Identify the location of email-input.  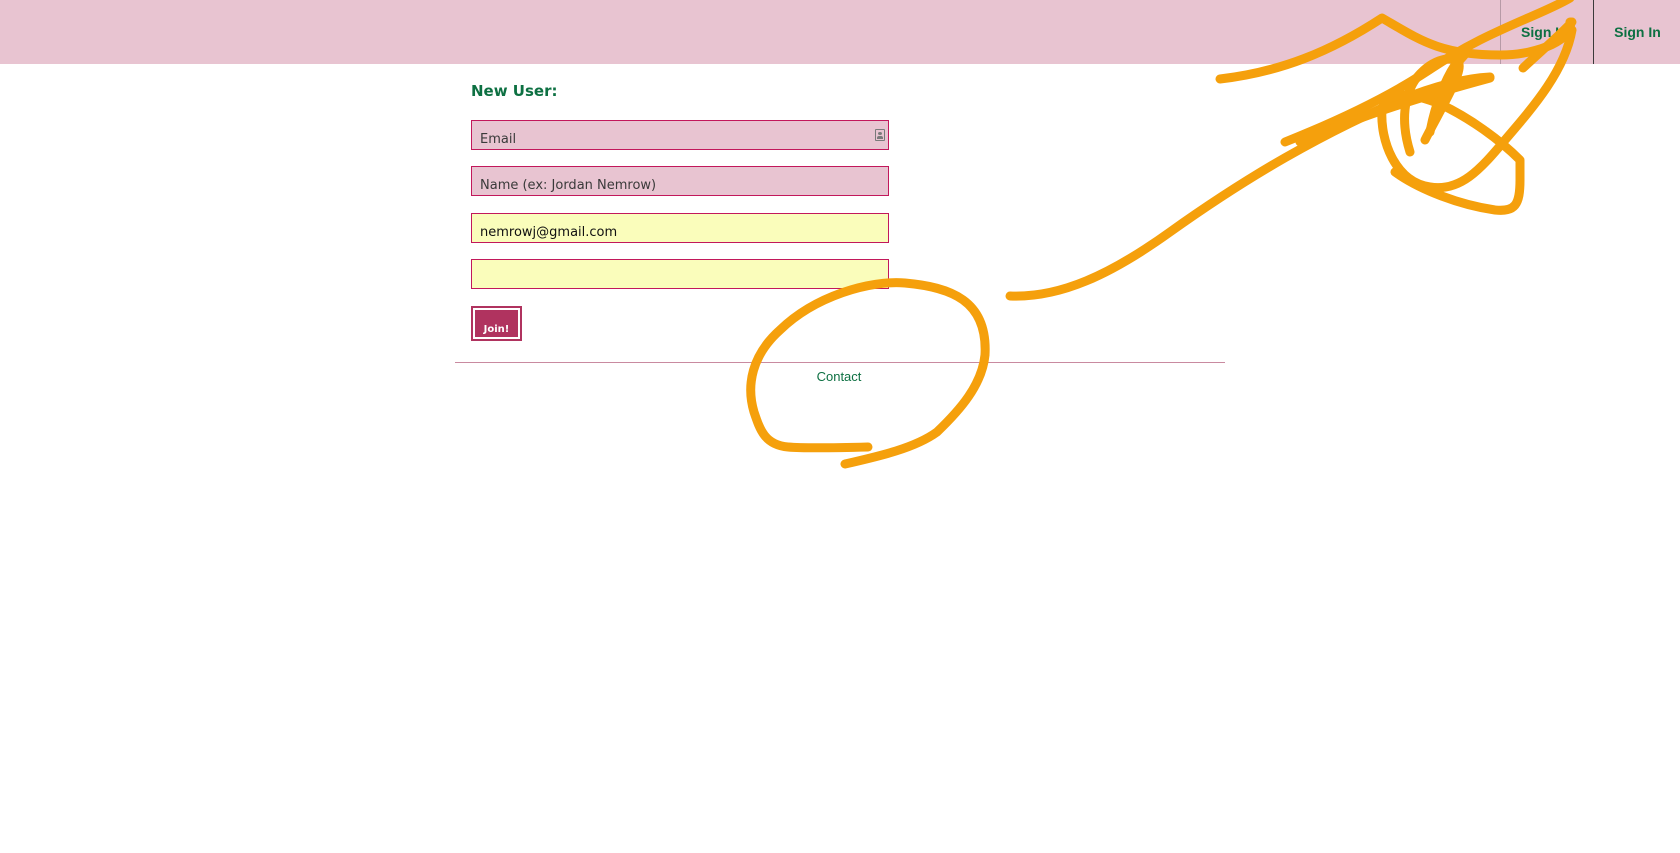
(680, 135).